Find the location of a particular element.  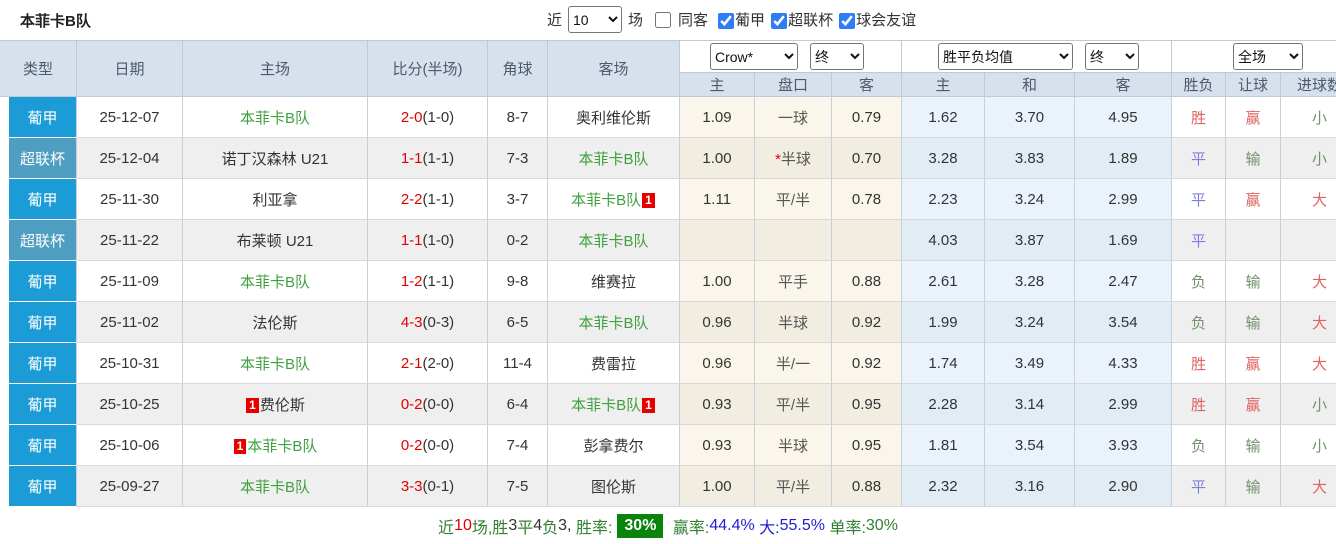

fulltime-score: 2-1 is located at coordinates (411, 363).